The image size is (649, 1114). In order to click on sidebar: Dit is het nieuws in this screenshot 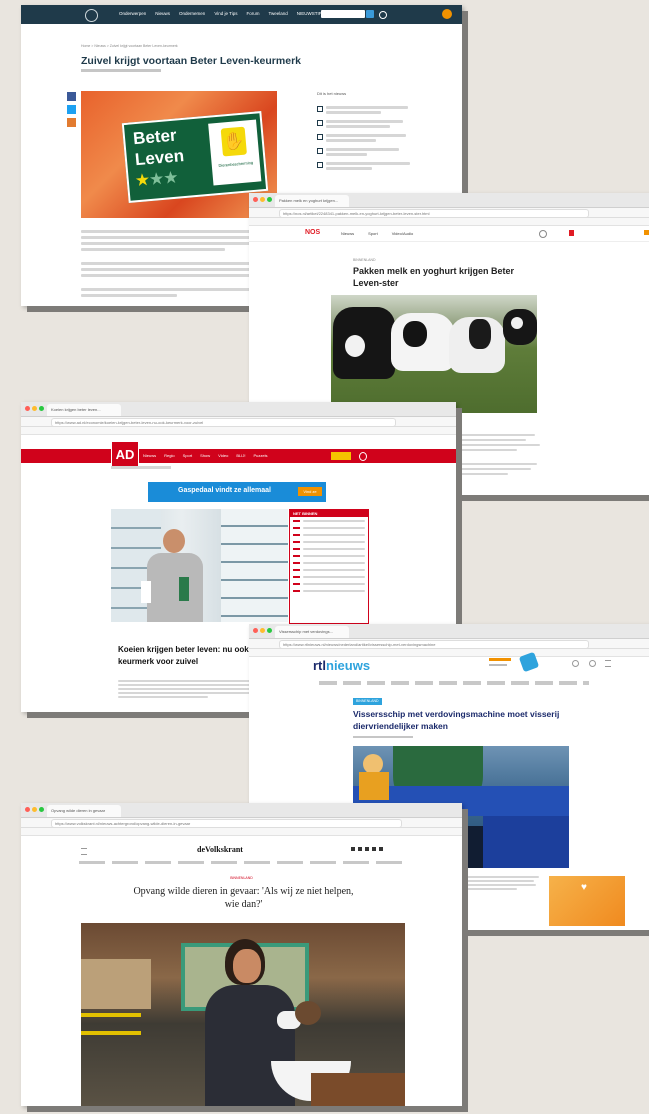, I will do `click(367, 133)`.